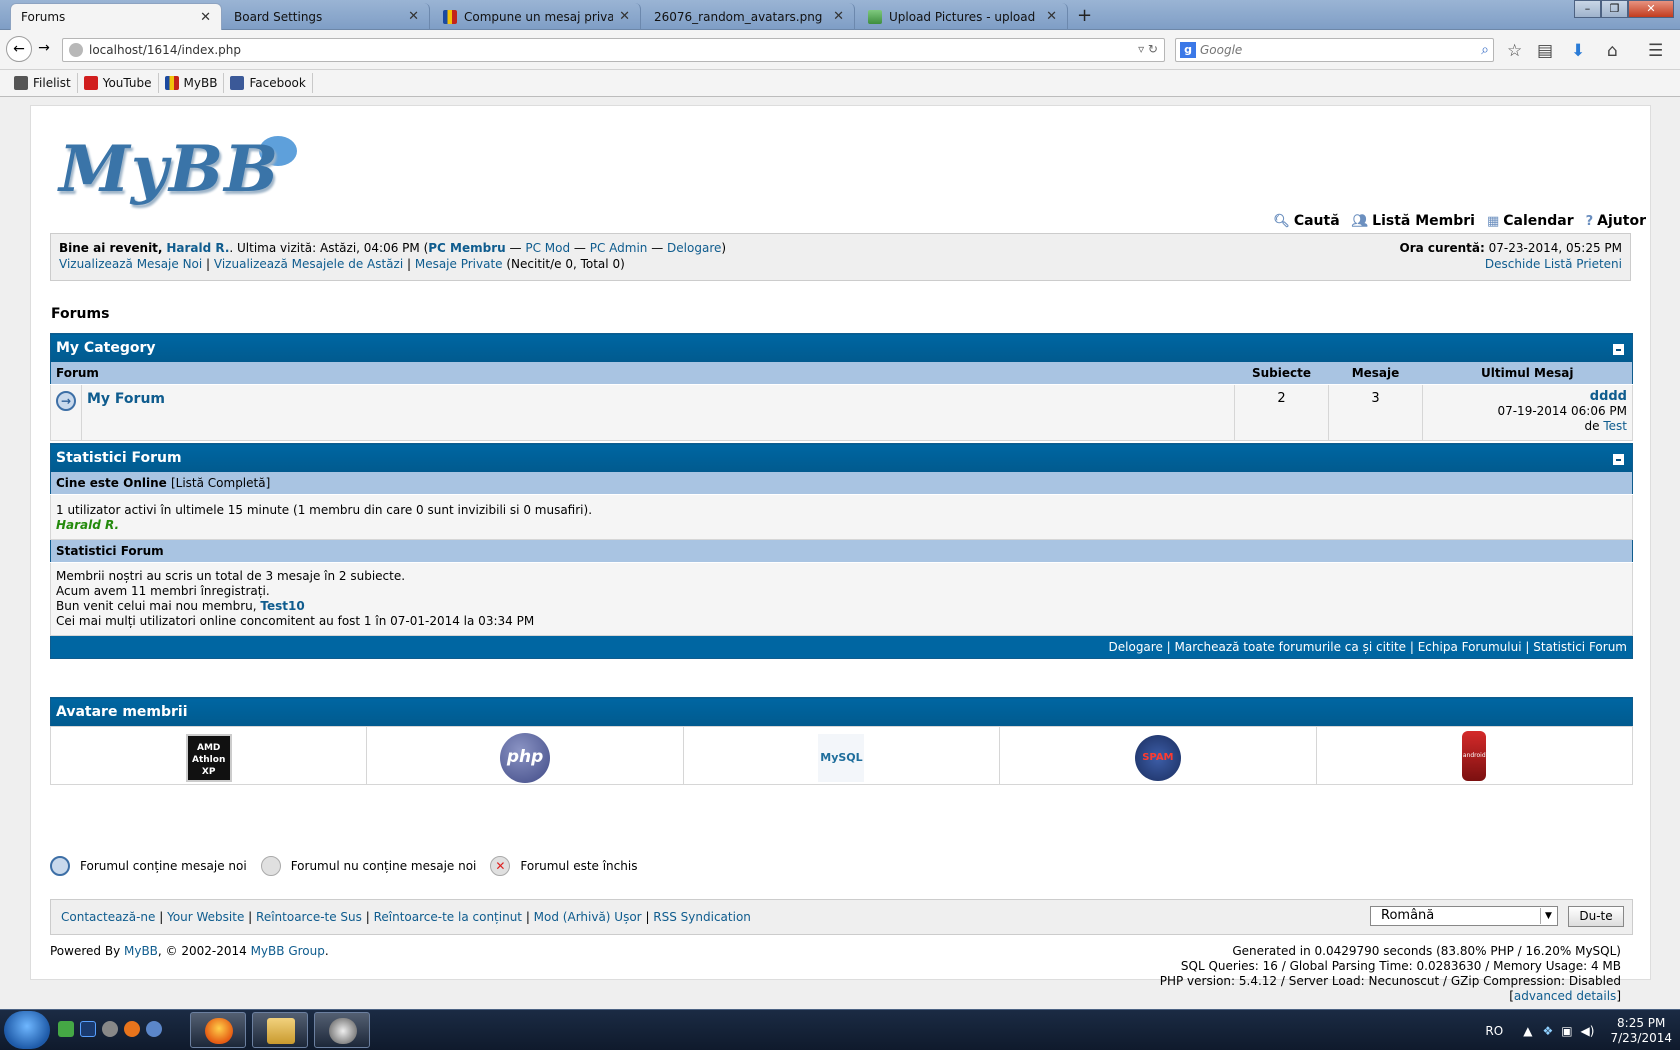 The height and width of the screenshot is (1050, 1680). I want to click on back-to-top-link: Reîntoarce-te Sus, so click(309, 917).